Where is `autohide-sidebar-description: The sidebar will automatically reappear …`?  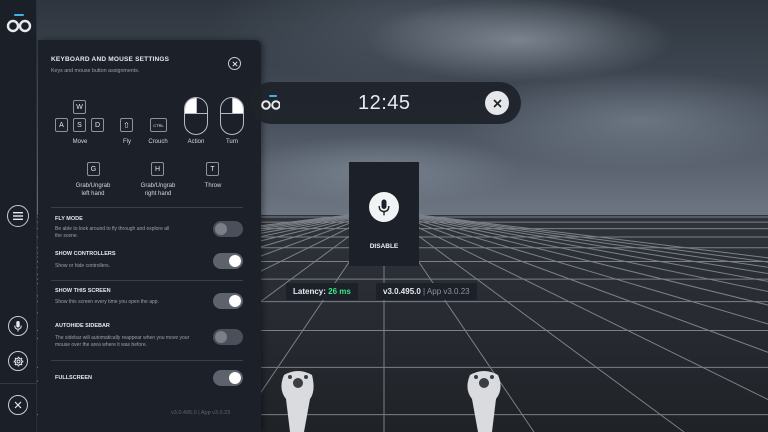
autohide-sidebar-description: The sidebar will automatically reappear … is located at coordinates (122, 341).